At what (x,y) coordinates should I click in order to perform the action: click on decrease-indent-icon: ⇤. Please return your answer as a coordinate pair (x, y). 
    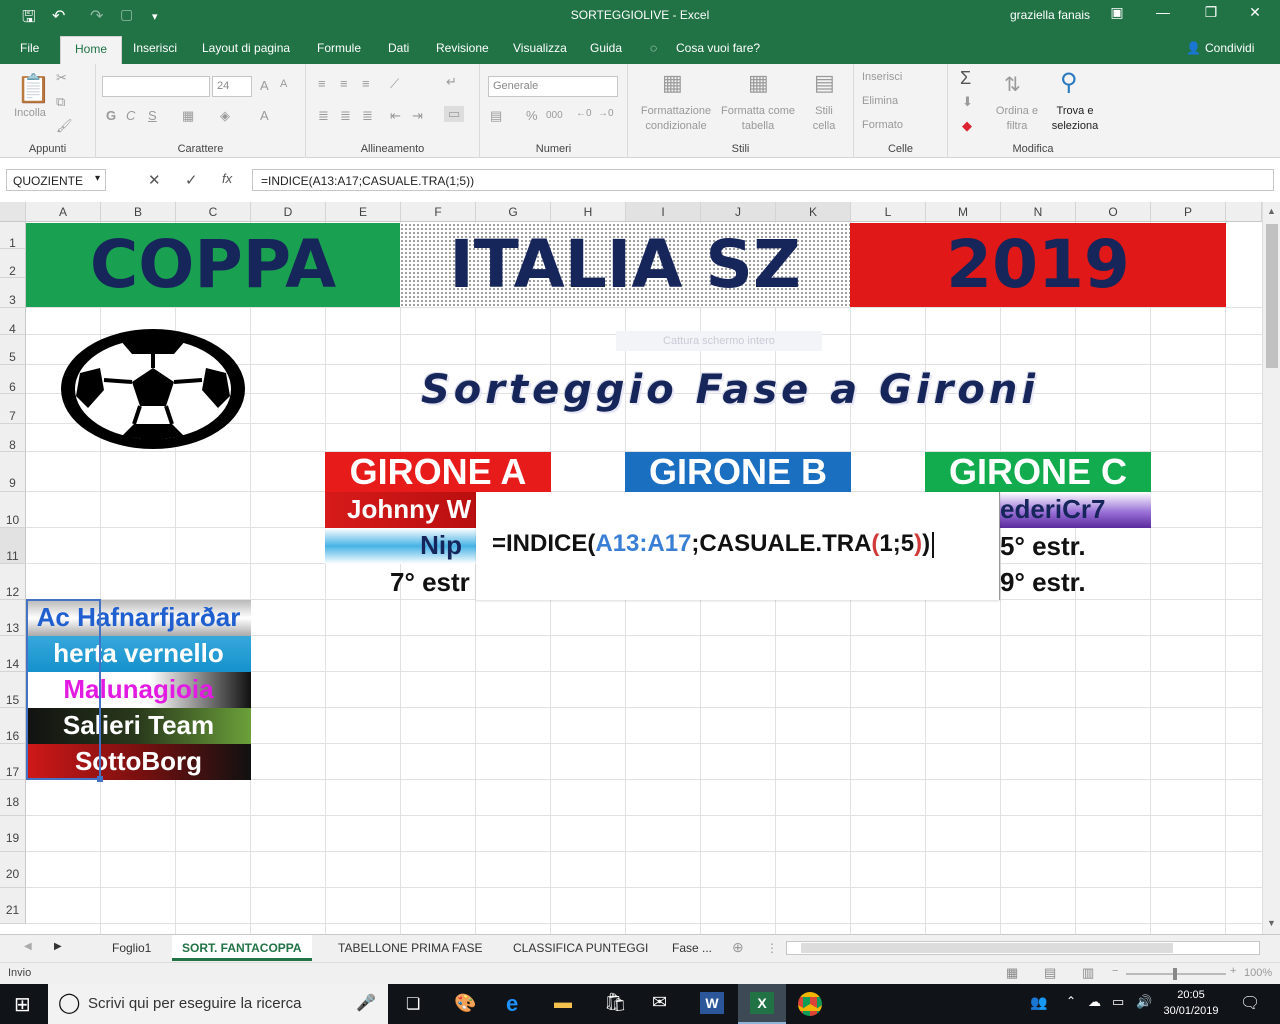
    Looking at the image, I should click on (395, 116).